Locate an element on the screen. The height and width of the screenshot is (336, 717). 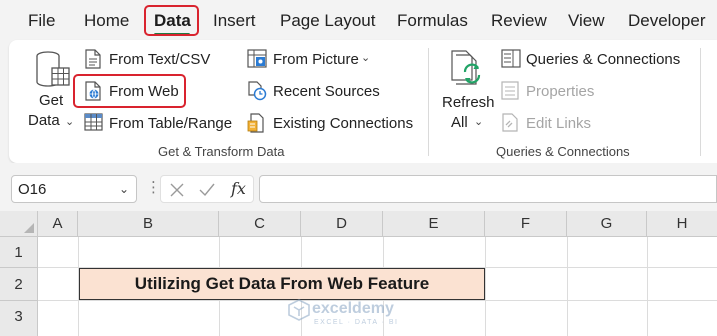
clock-file-icon is located at coordinates (257, 93).